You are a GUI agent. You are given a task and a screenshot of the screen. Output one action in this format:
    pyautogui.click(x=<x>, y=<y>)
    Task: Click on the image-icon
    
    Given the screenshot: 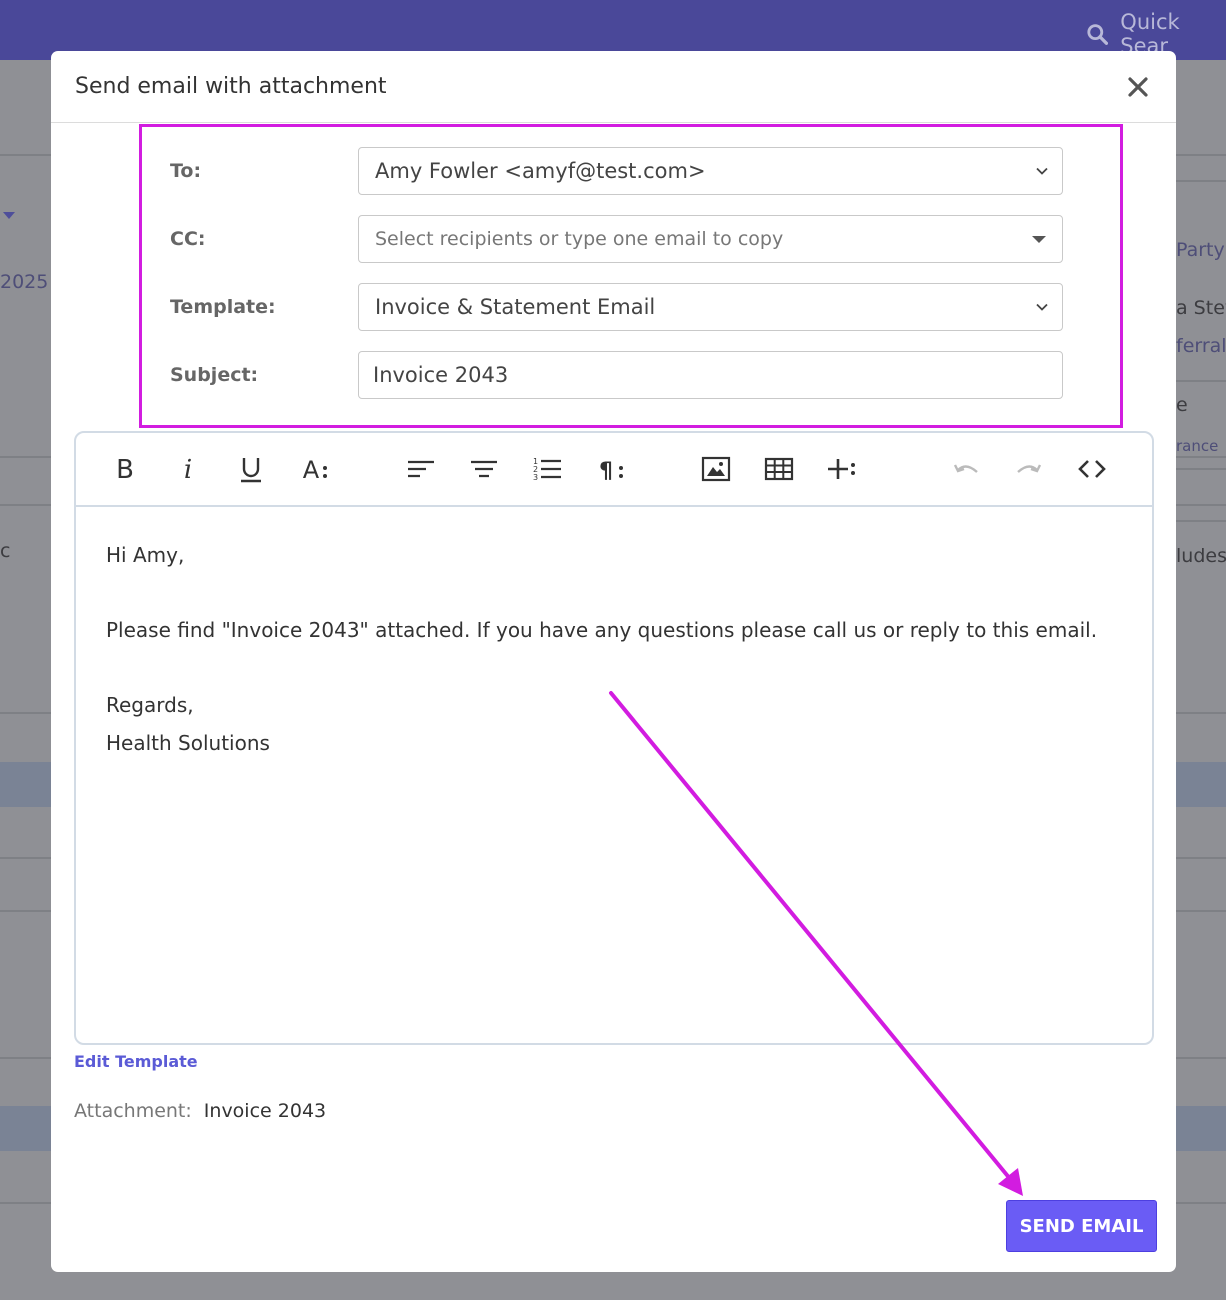 What is the action you would take?
    pyautogui.click(x=716, y=469)
    